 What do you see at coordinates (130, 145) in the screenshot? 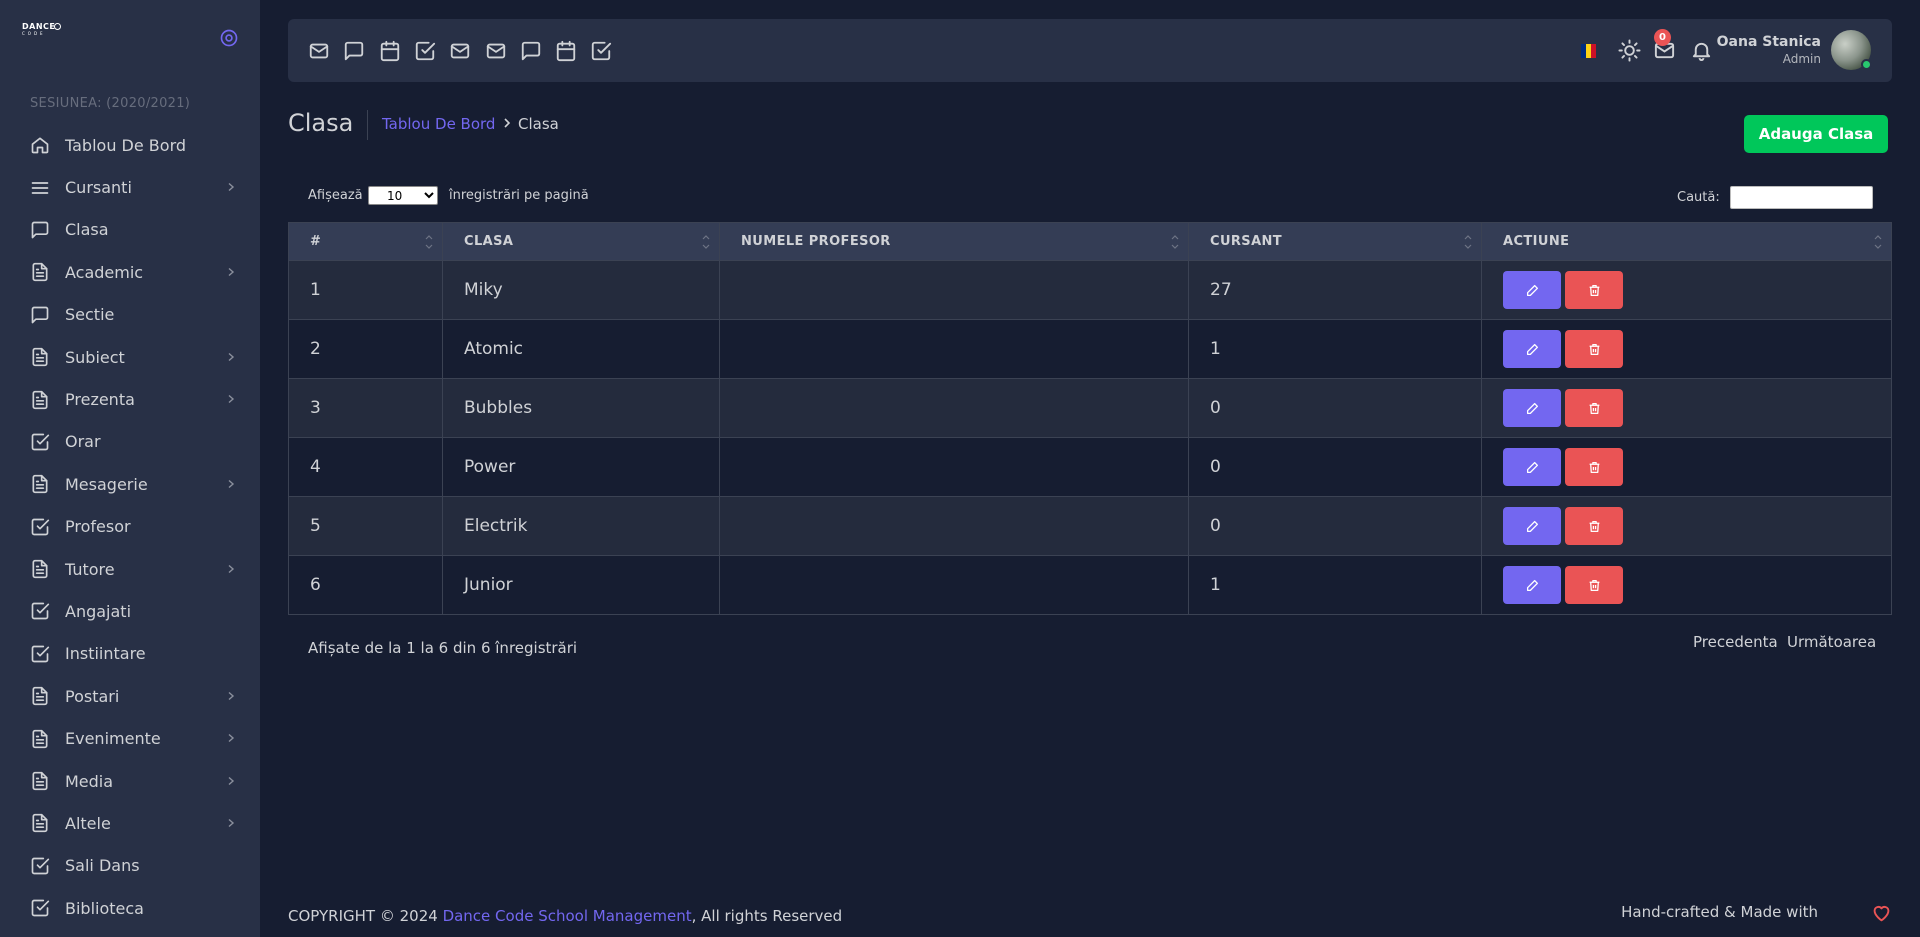
I see `sidebar-item-tablou-de-bord: Tablou De Bord` at bounding box center [130, 145].